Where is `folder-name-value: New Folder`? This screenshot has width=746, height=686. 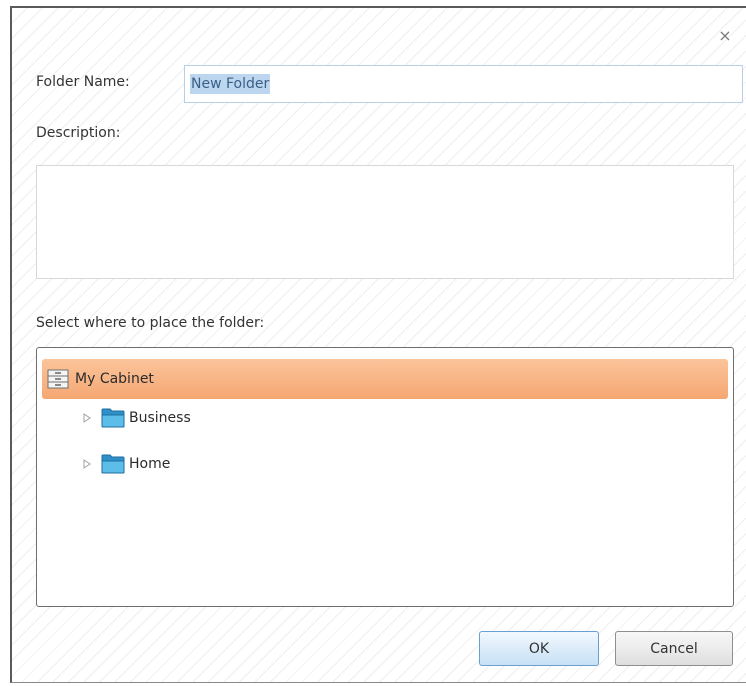
folder-name-value: New Folder is located at coordinates (230, 84).